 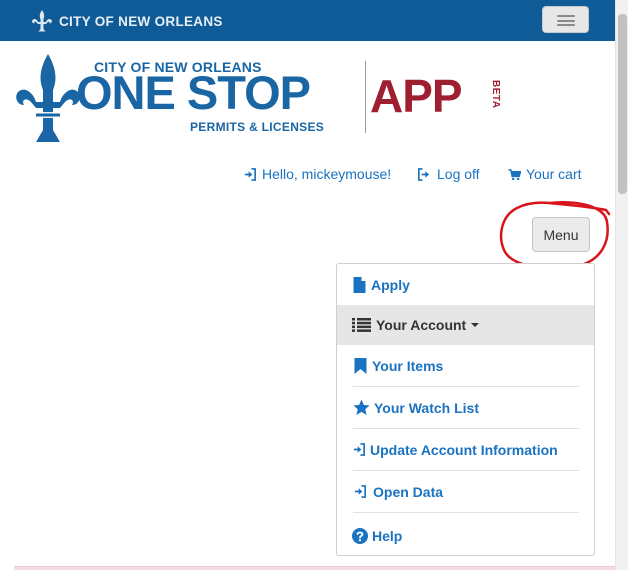 What do you see at coordinates (416, 96) in the screenshot?
I see `logo-app-text: APP` at bounding box center [416, 96].